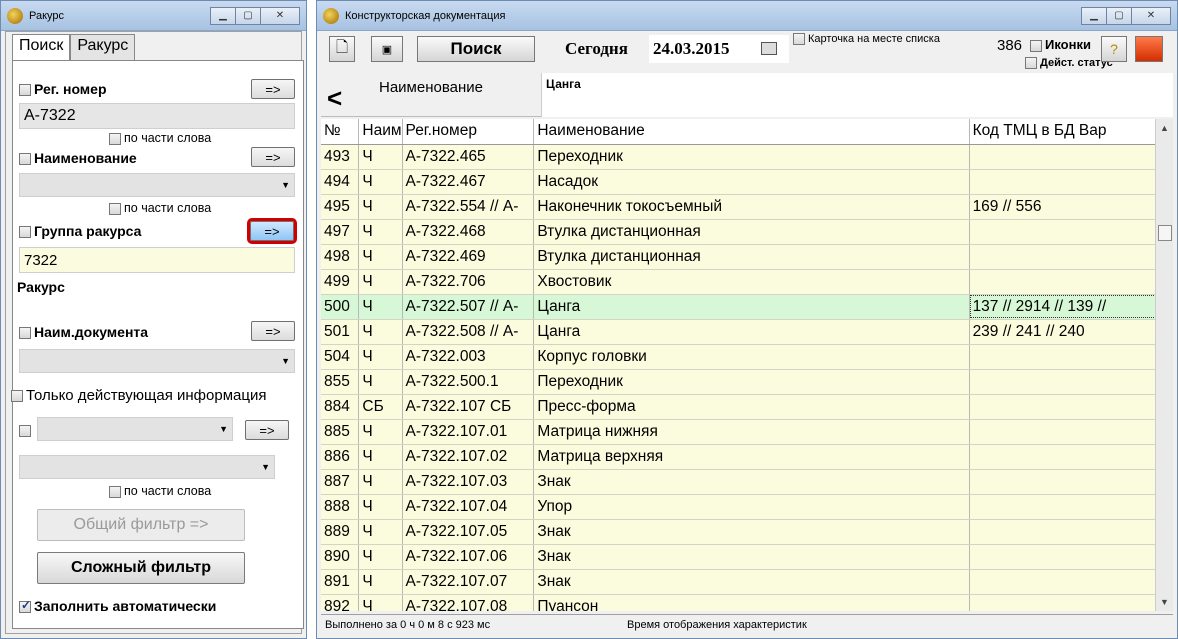 Image resolution: width=1178 pixels, height=639 pixels. Describe the element at coordinates (273, 331) in the screenshot. I see `doc-name-apply-button: =>` at that location.